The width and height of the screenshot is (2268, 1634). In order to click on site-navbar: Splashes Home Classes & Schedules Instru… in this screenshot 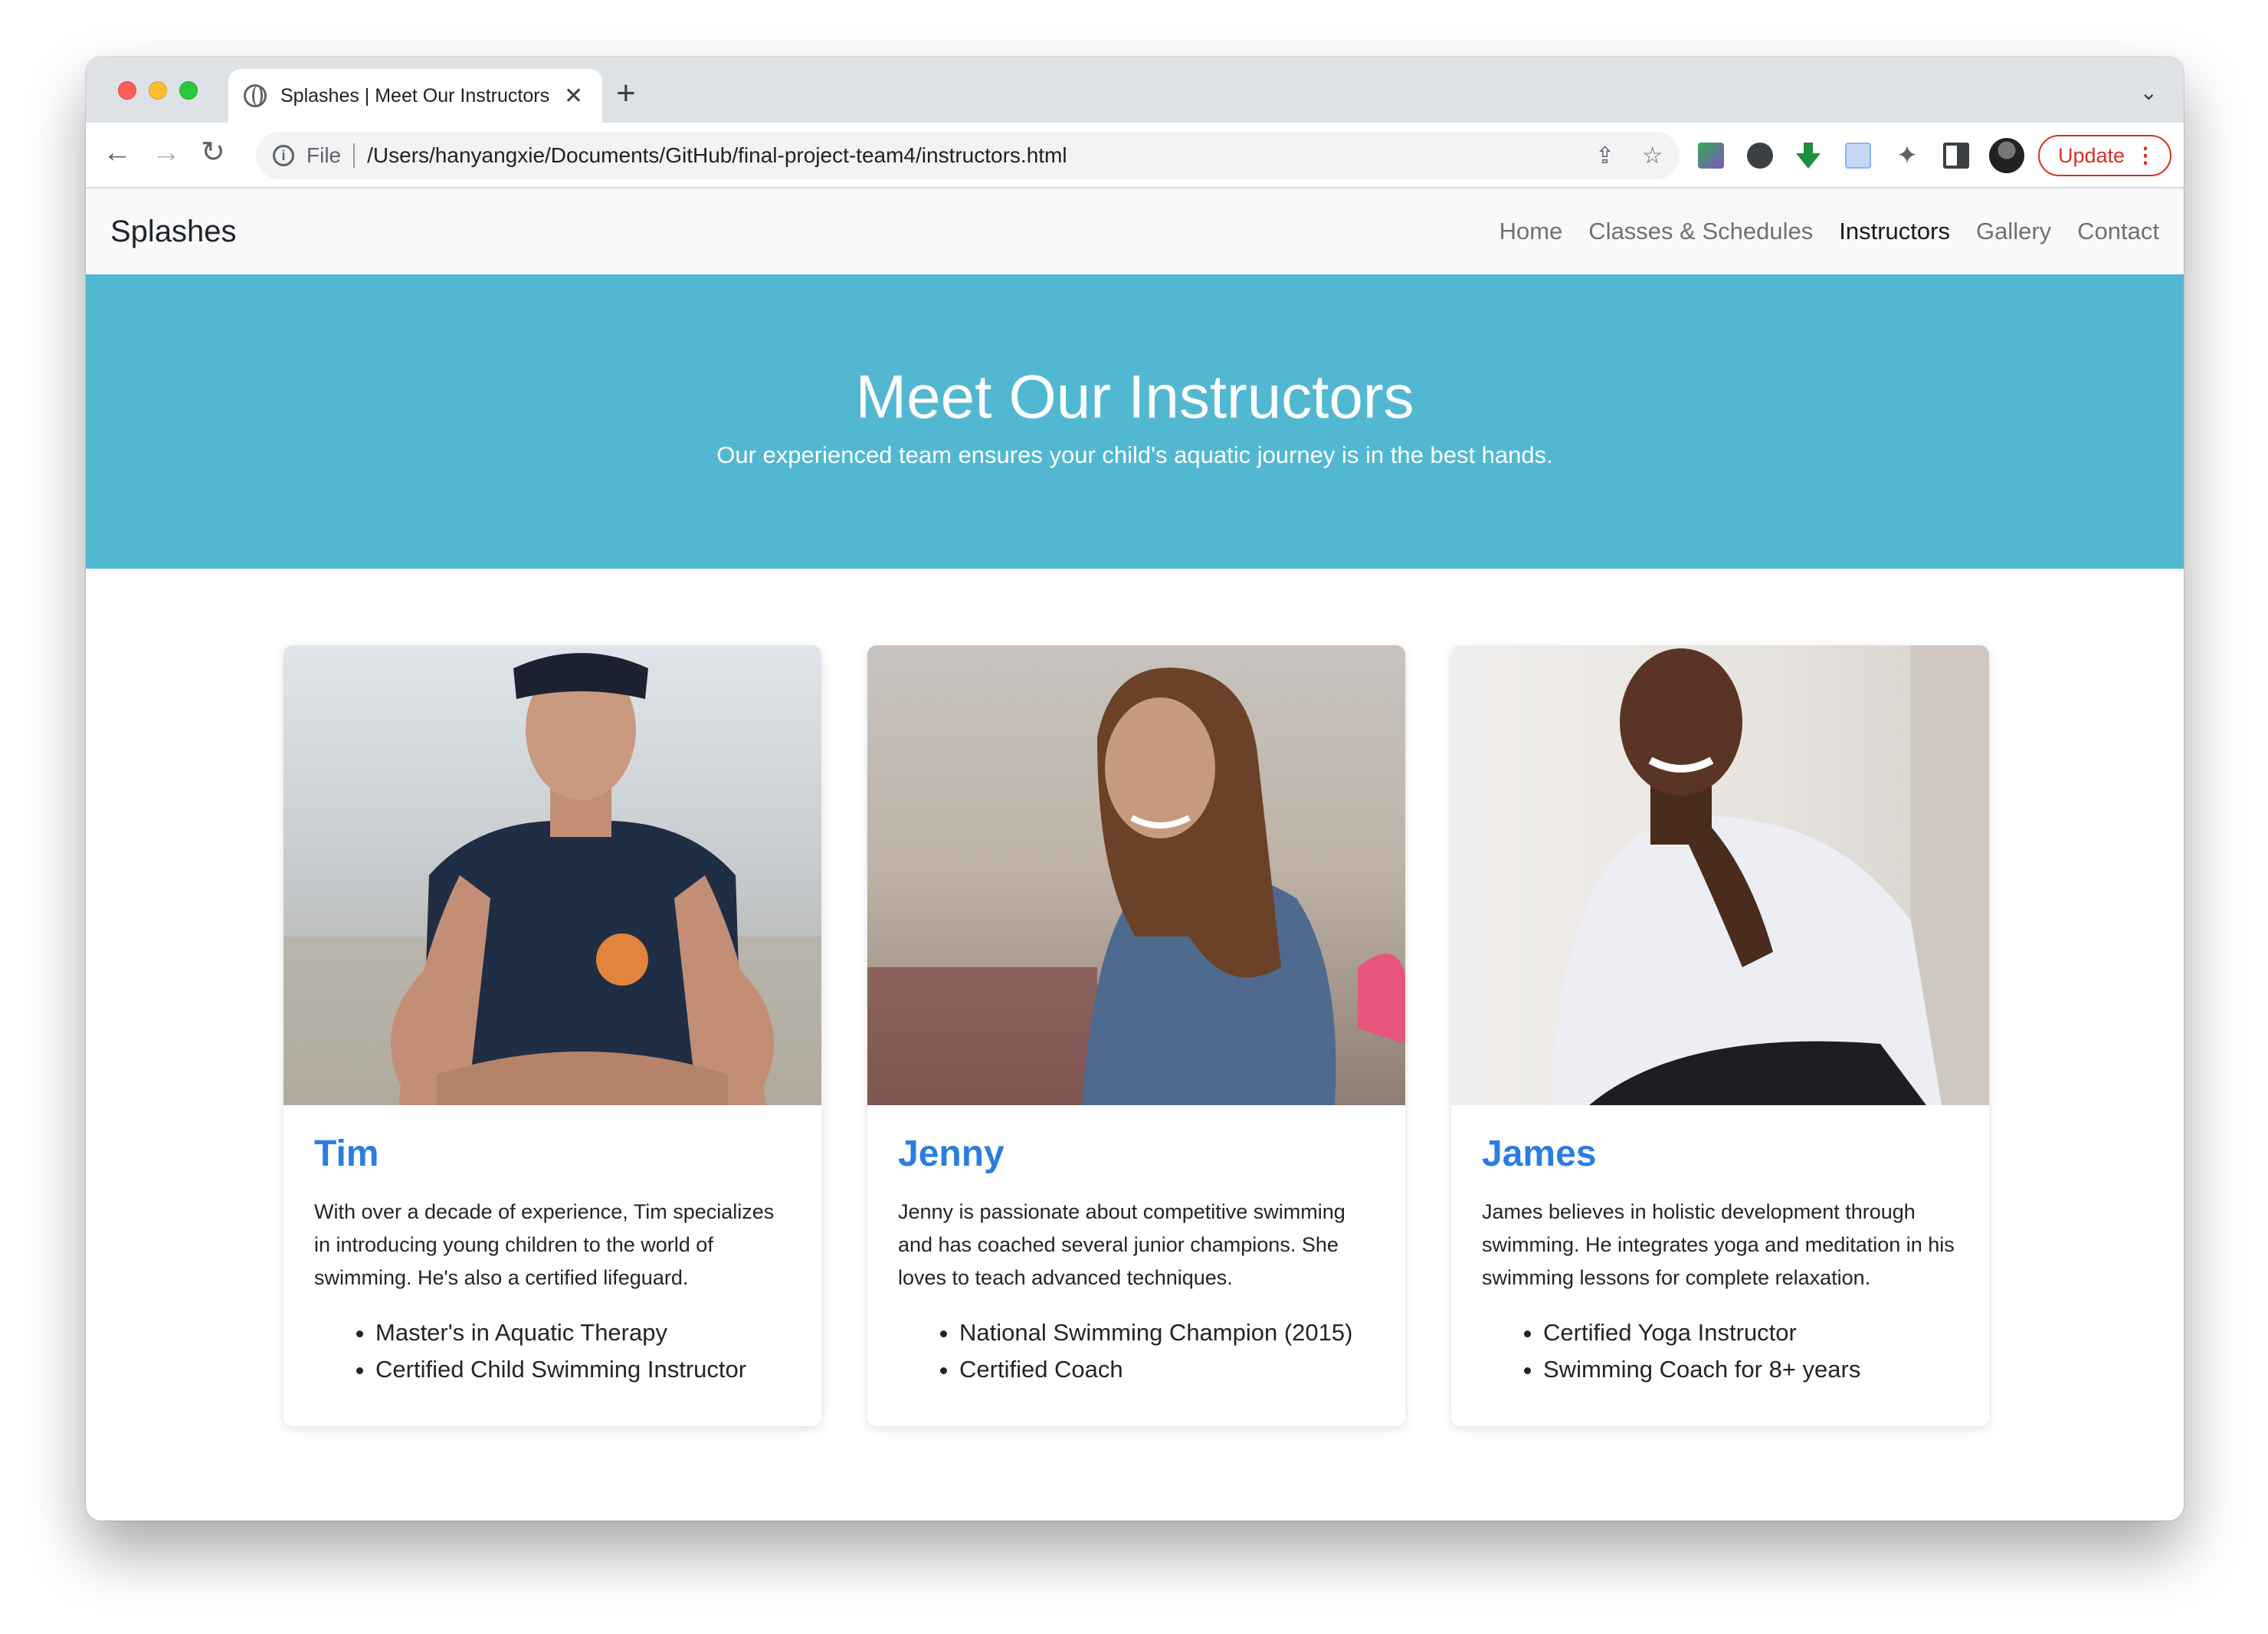, I will do `click(1135, 231)`.